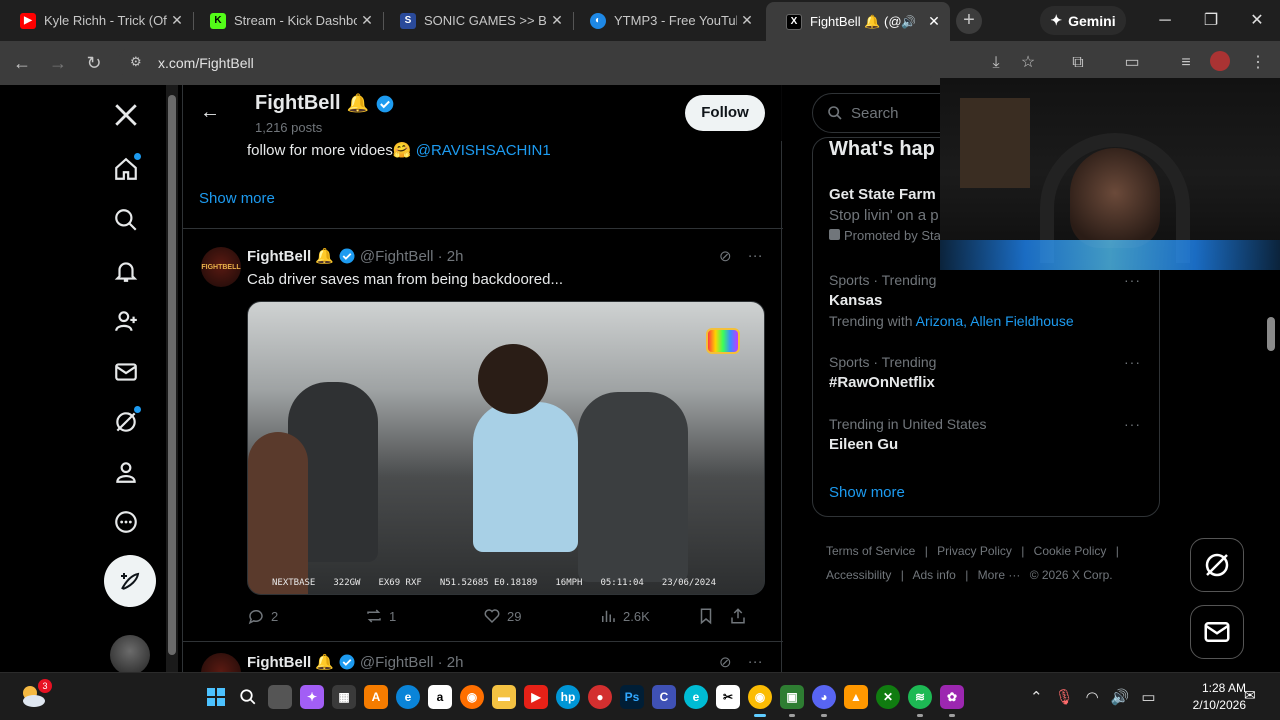 The height and width of the screenshot is (720, 1280). I want to click on repost-button: 1, so click(380, 616).